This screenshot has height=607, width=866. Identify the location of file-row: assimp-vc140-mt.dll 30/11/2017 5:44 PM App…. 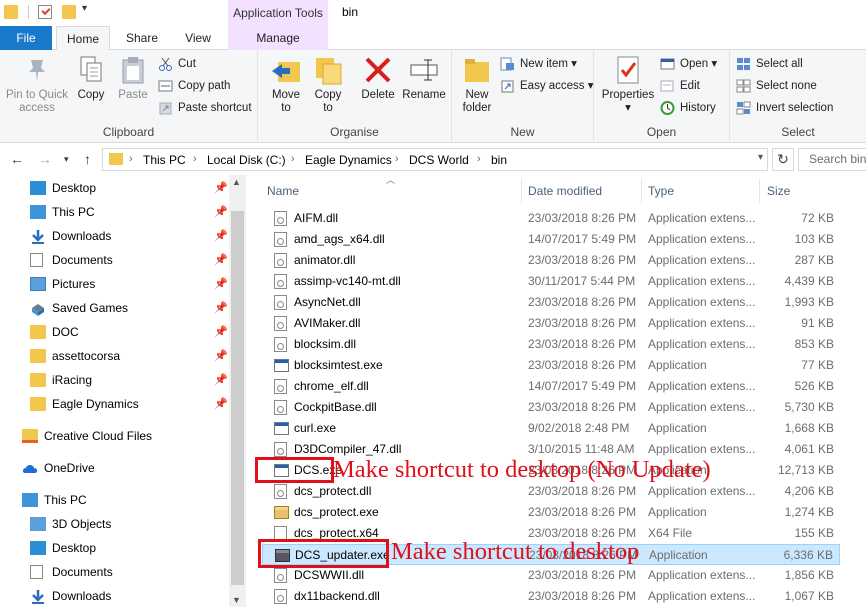
(551, 281).